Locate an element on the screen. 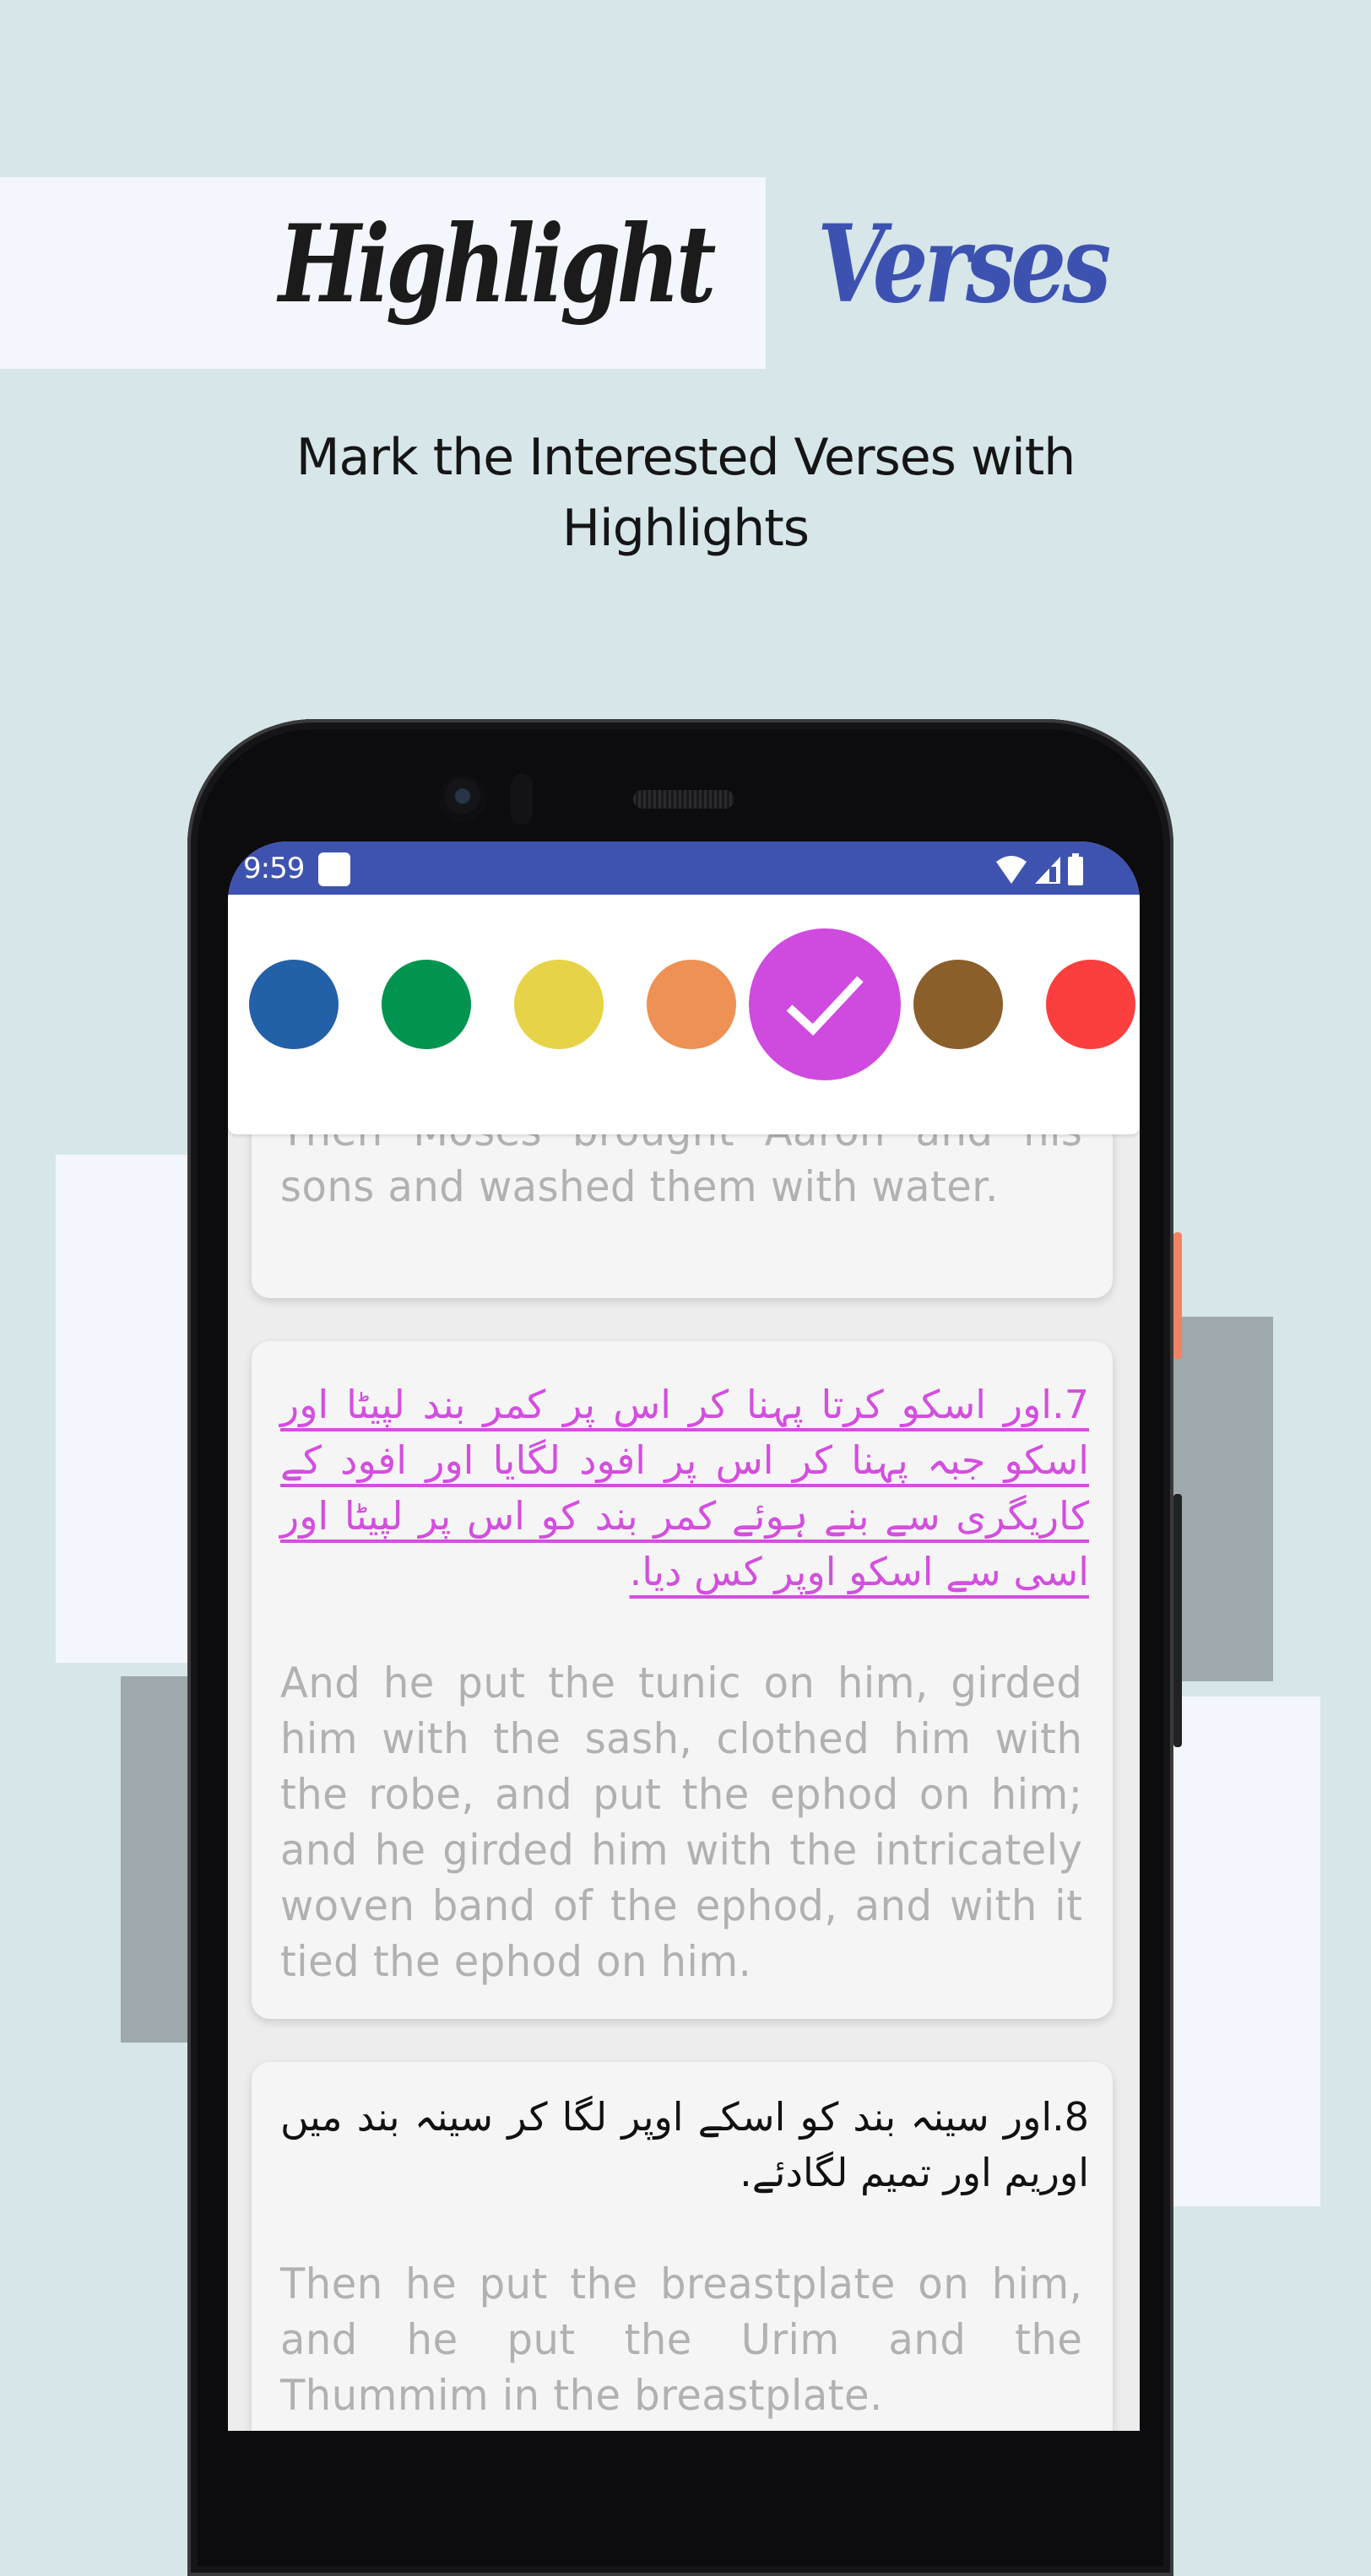 The width and height of the screenshot is (1371, 2576). title-word-highlight: Highlight is located at coordinates (497, 264).